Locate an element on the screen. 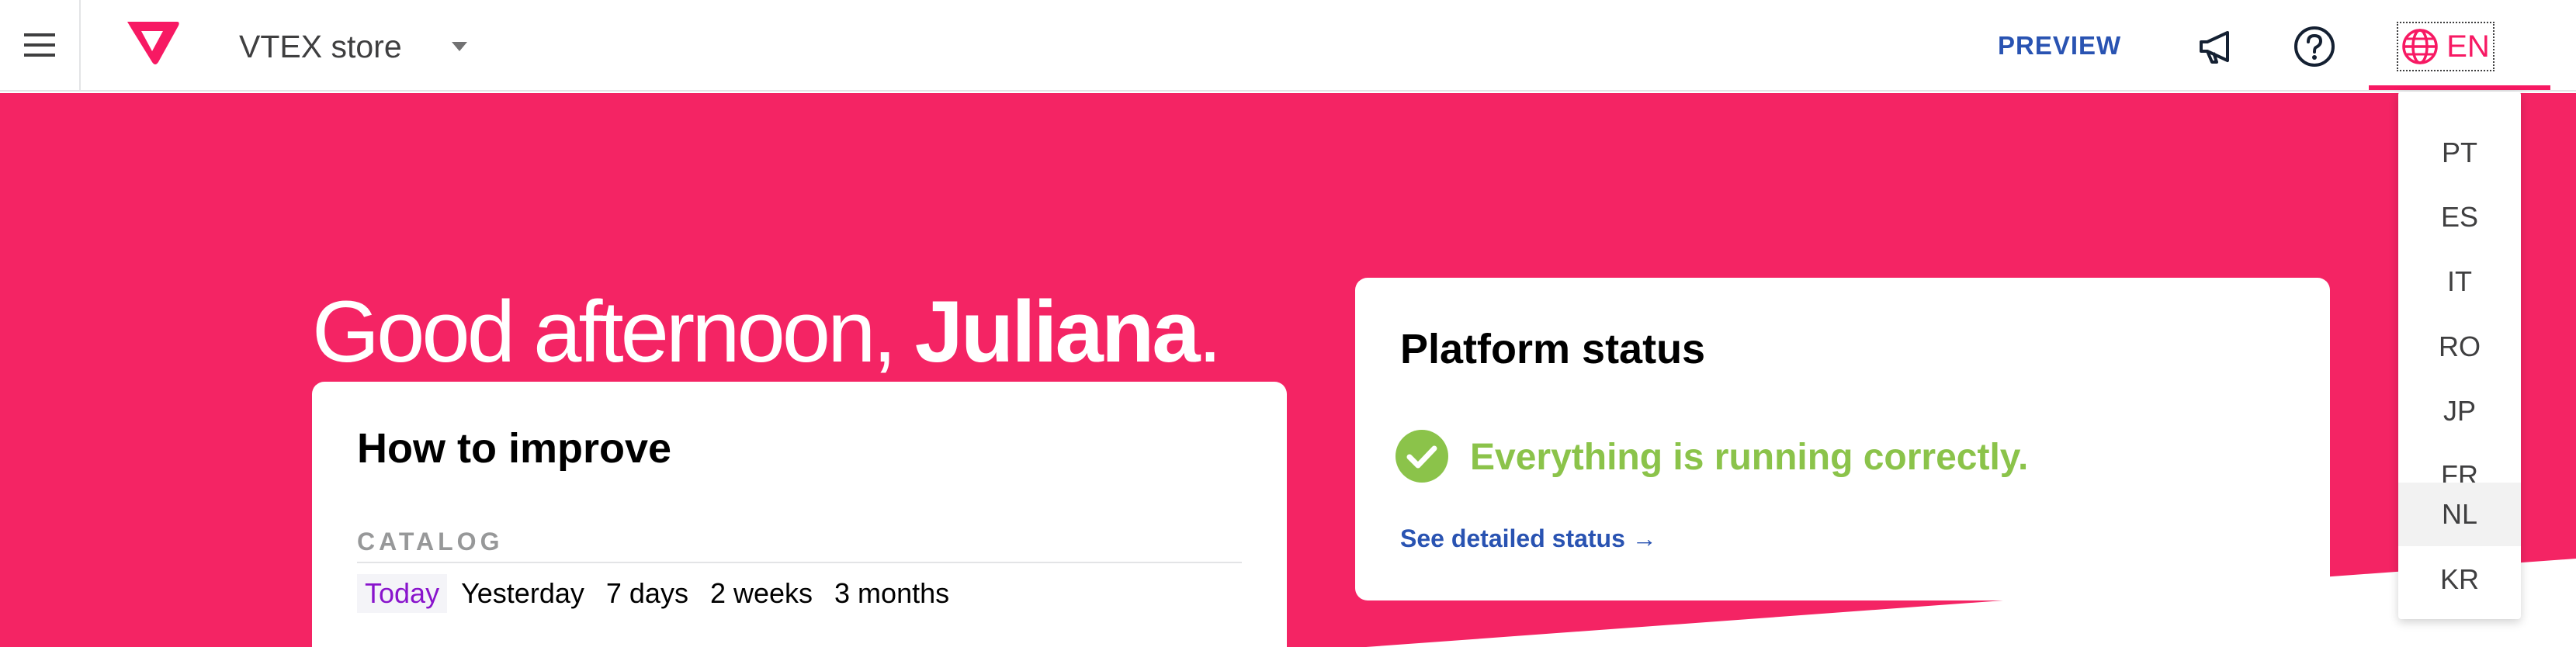 Image resolution: width=2576 pixels, height=661 pixels. language-selector-button: EN is located at coordinates (2446, 46).